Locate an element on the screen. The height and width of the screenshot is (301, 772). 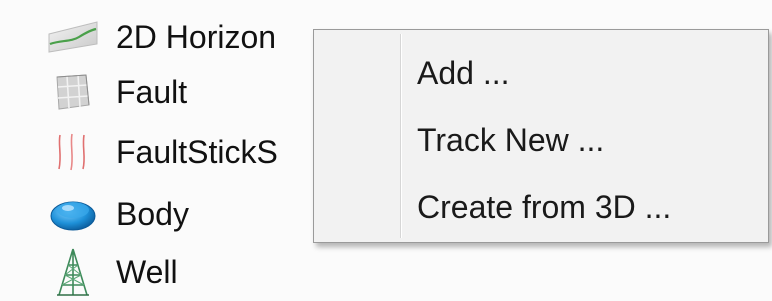
tree-item-fault: Fault is located at coordinates (115, 92).